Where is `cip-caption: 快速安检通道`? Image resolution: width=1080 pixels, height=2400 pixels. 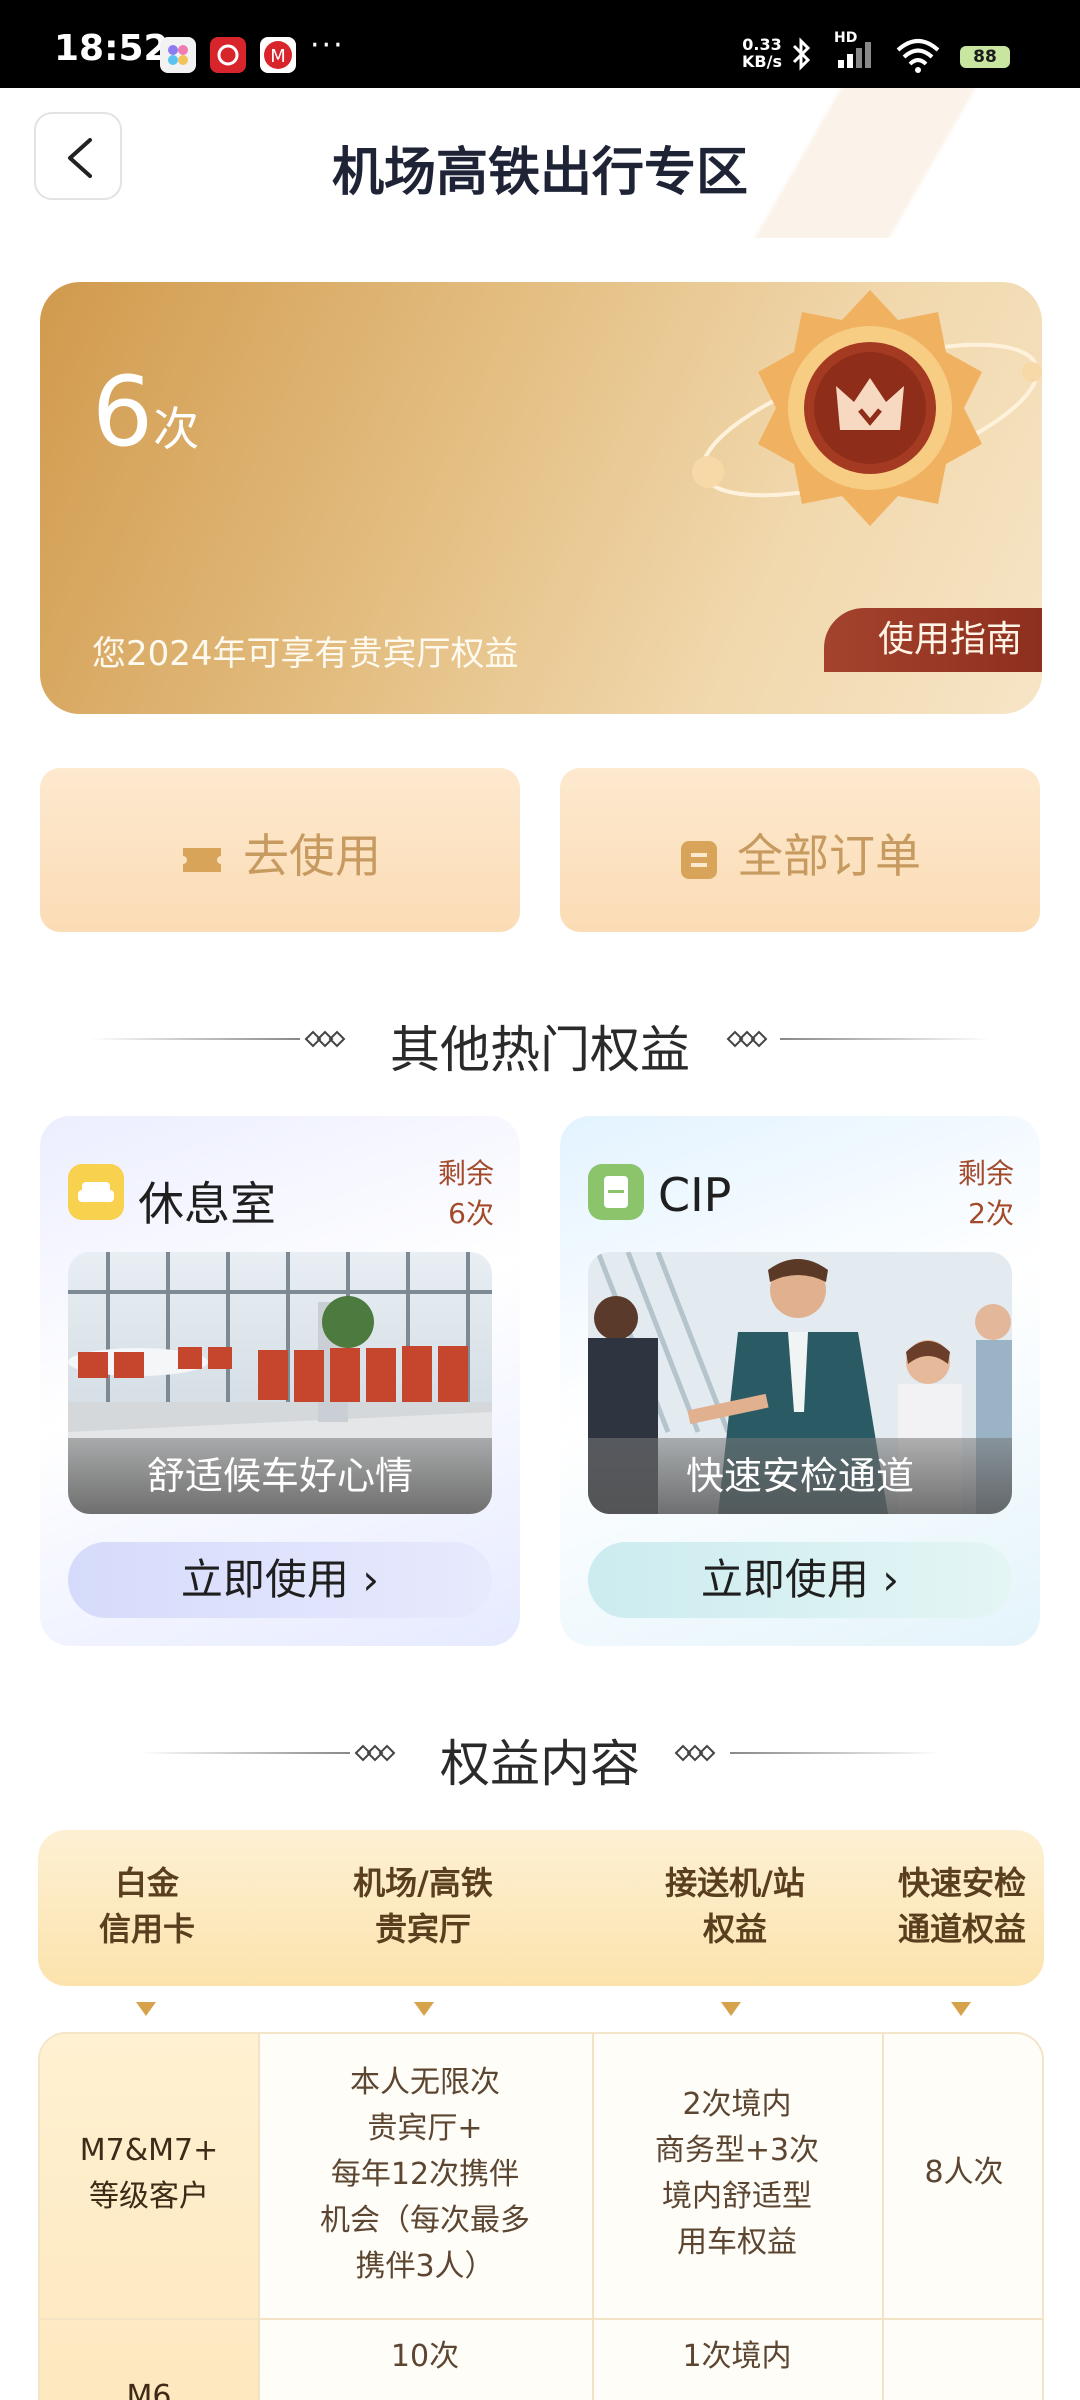
cip-caption: 快速安检通道 is located at coordinates (800, 1476).